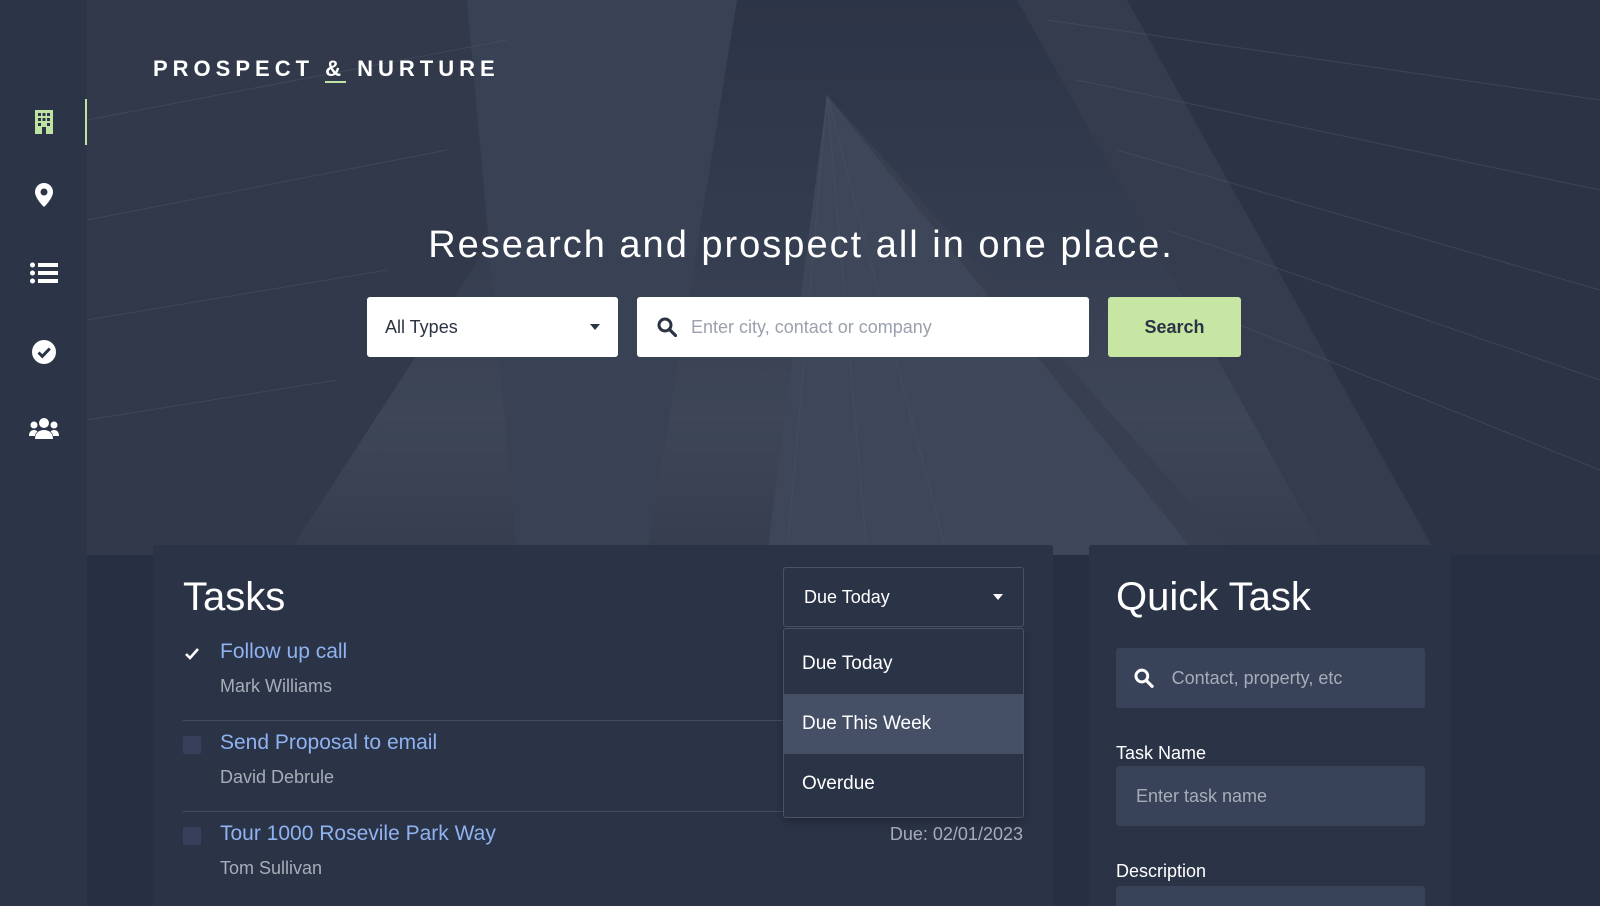  Describe the element at coordinates (358, 834) in the screenshot. I see `task-title: Tour 1000 Rosevile Park Way` at that location.